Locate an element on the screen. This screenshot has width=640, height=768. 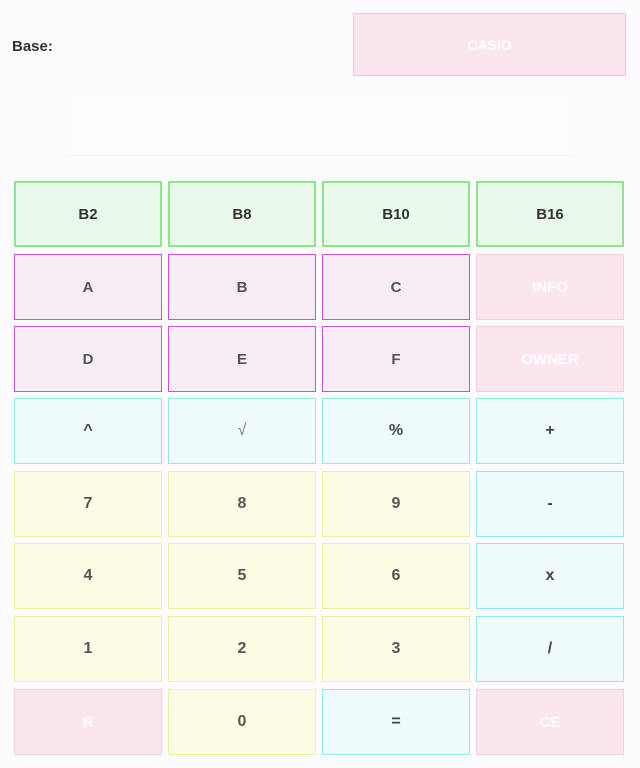
digit-3-button: 3 is located at coordinates (396, 649).